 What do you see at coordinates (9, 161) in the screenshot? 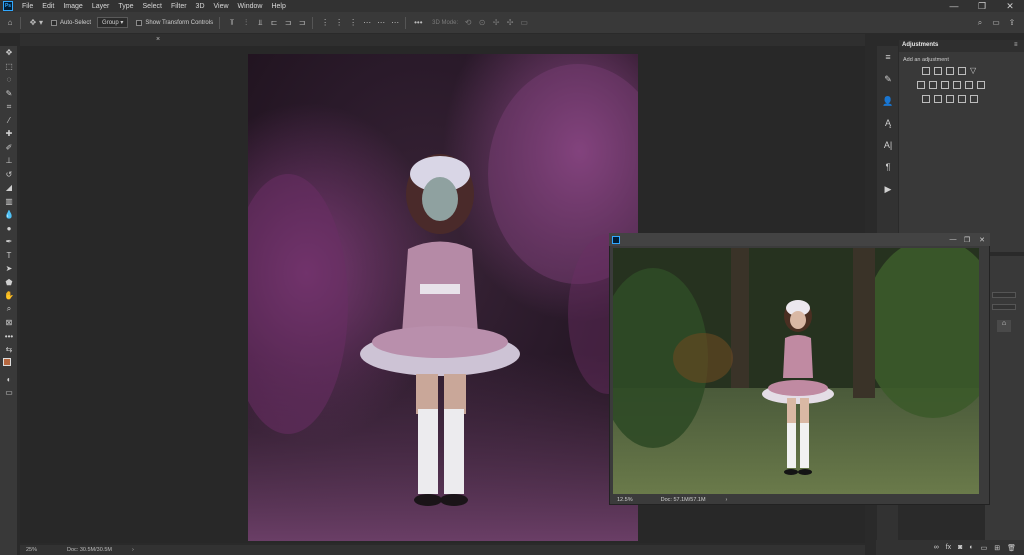
I see `clone-stamp-tool-icon: ⊥` at bounding box center [9, 161].